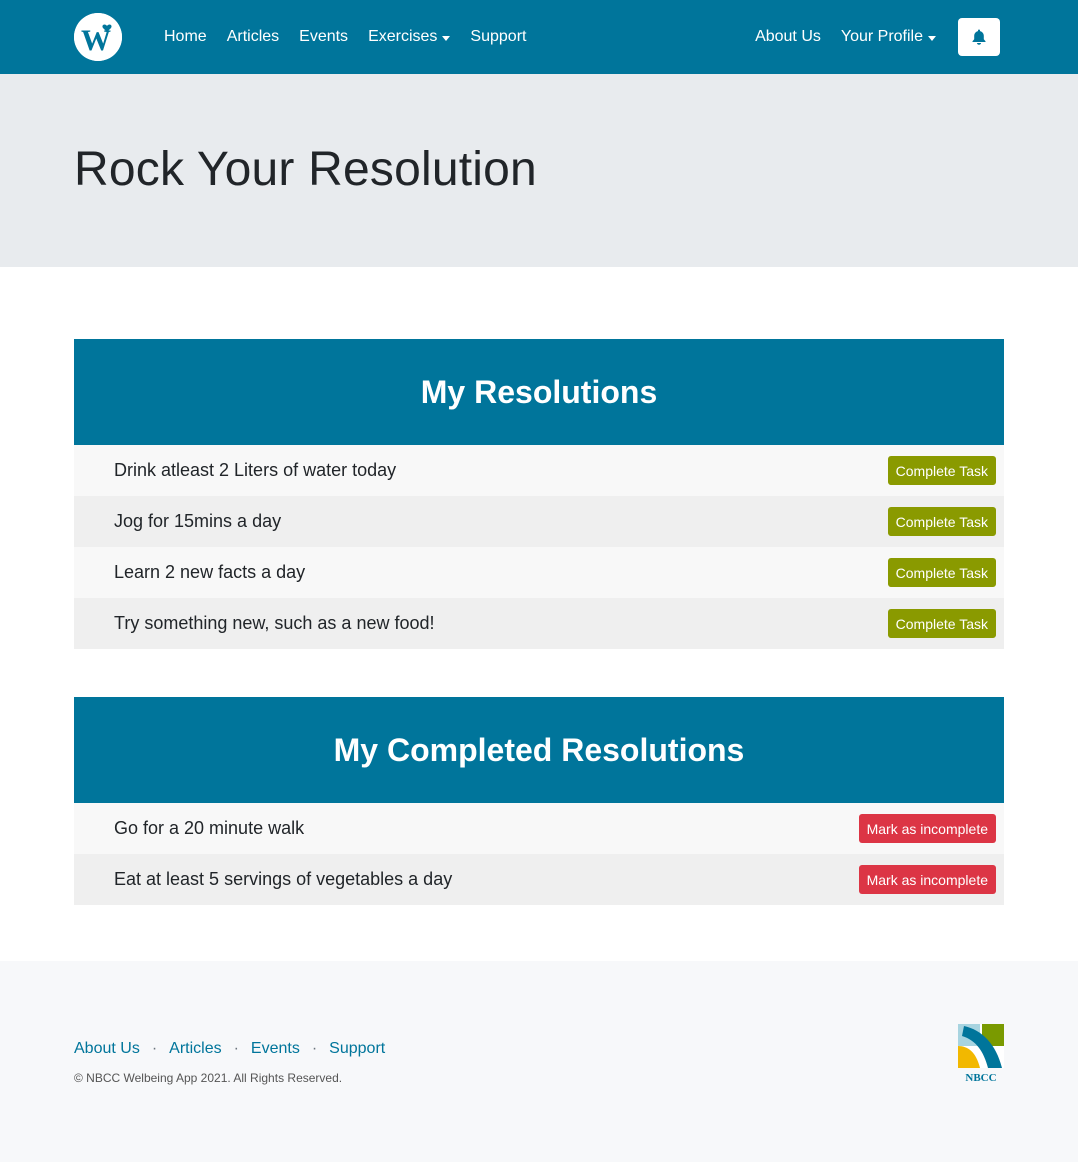 This screenshot has height=1162, width=1078. Describe the element at coordinates (305, 169) in the screenshot. I see `page-title: Rock Your Resolution` at that location.